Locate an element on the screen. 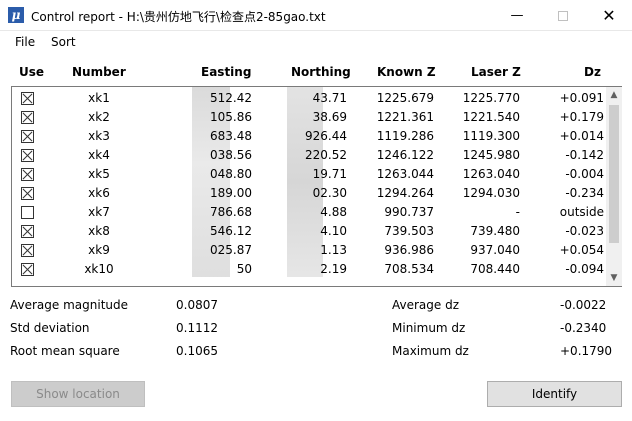 Image resolution: width=632 pixels, height=421 pixels. cell-known-z: 1263.044 is located at coordinates (405, 174).